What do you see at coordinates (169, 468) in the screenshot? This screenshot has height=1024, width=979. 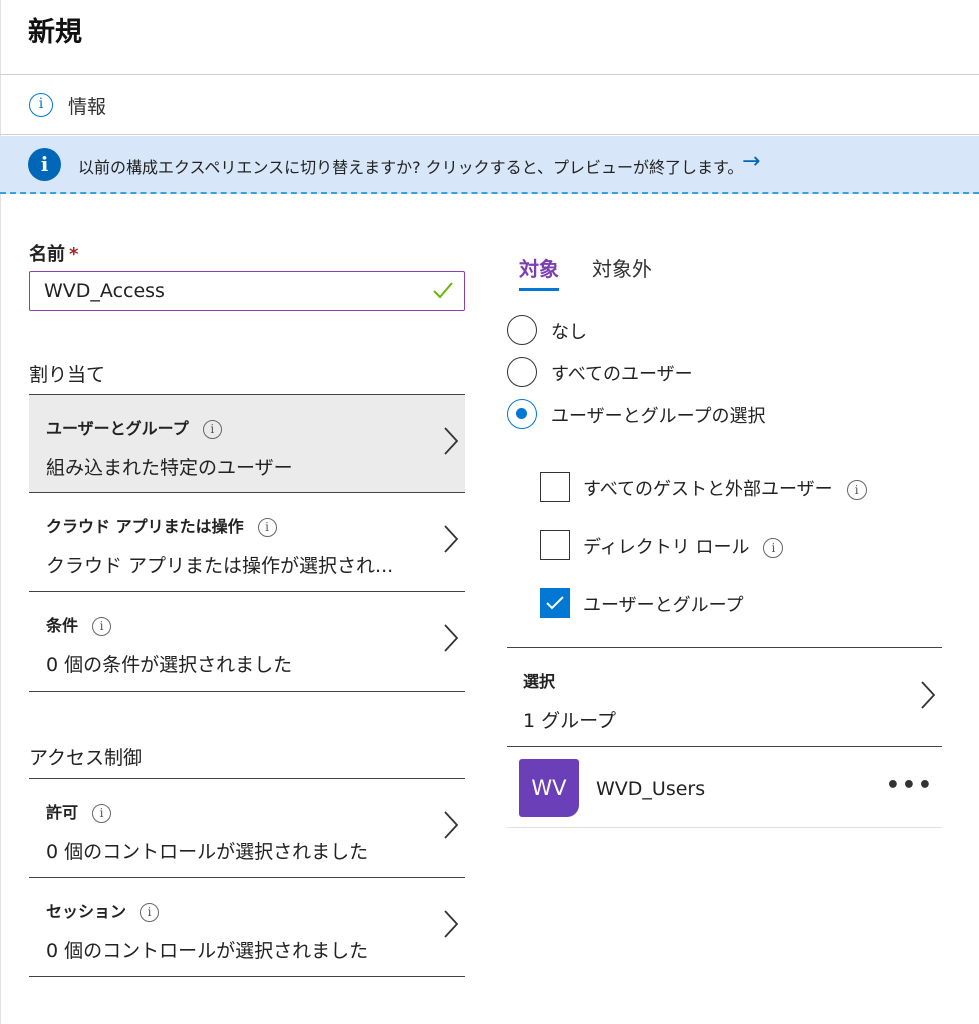 I see `row-value: 組み込まれた特定のユーザー` at bounding box center [169, 468].